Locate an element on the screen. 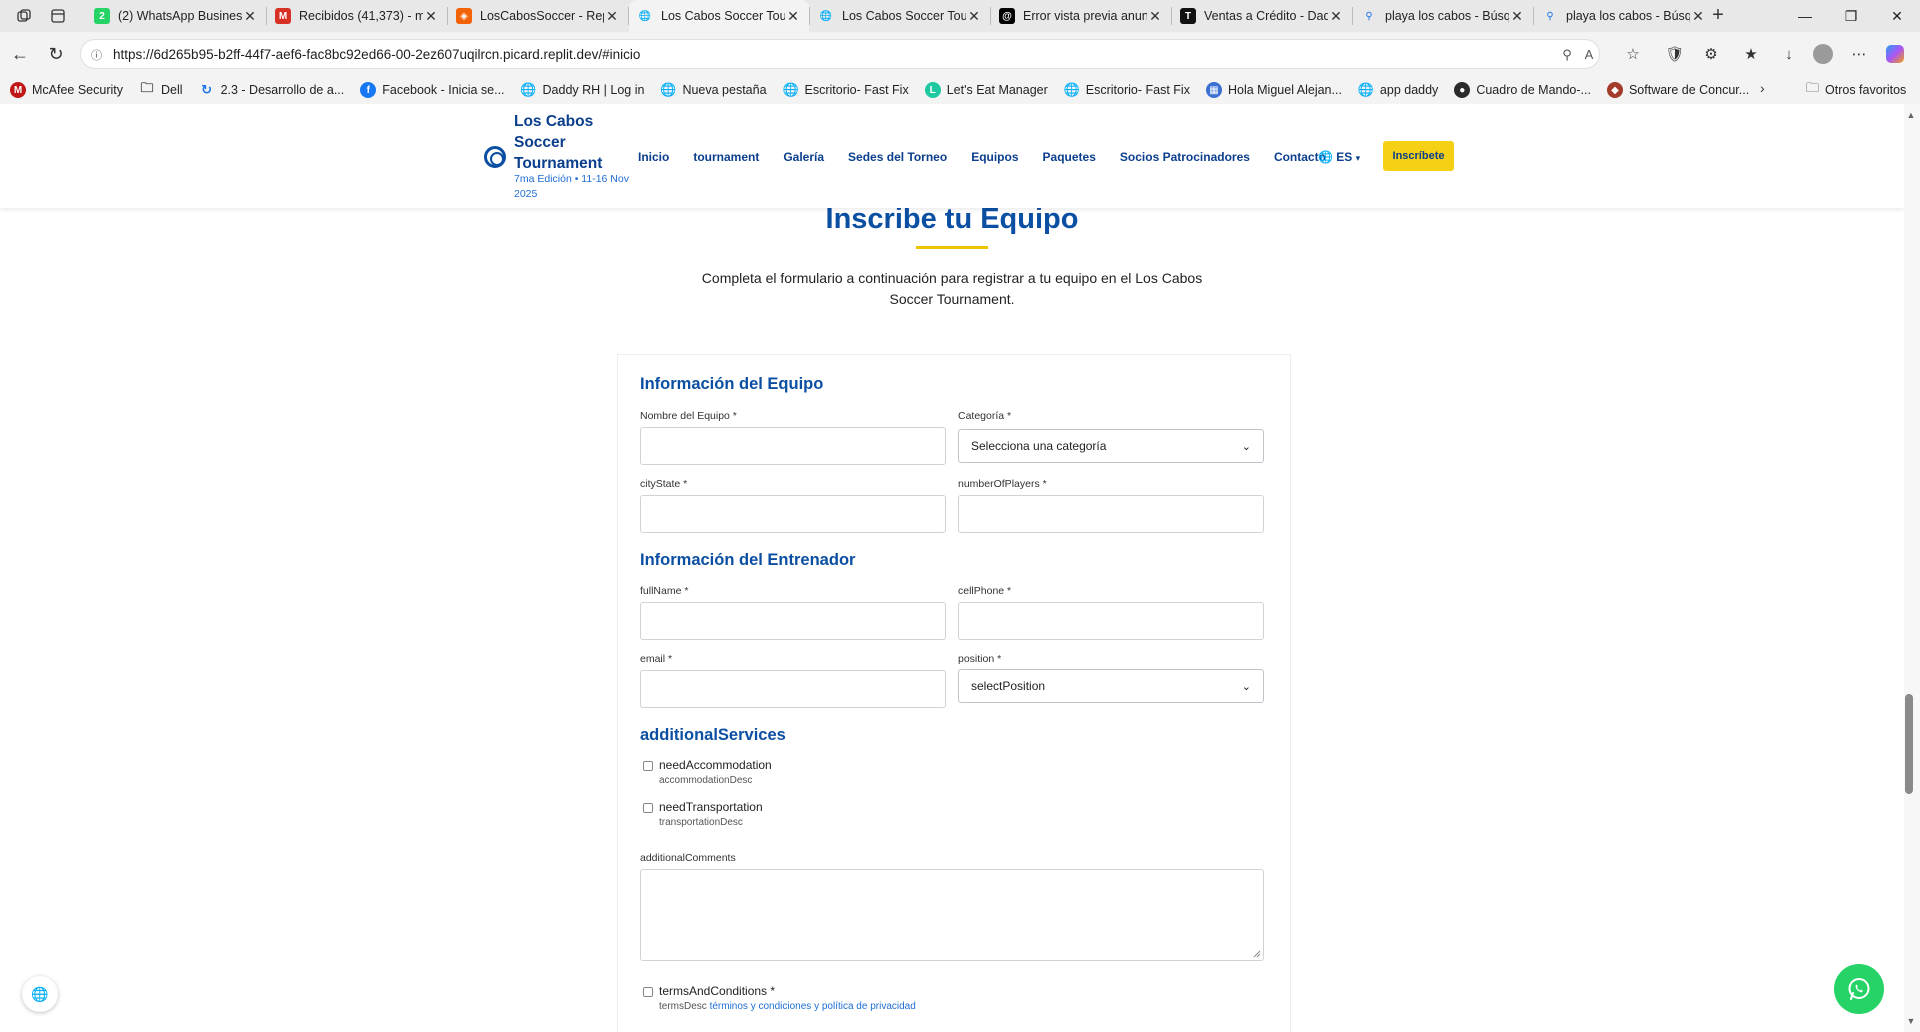  minimize-button: — is located at coordinates (1805, 16).